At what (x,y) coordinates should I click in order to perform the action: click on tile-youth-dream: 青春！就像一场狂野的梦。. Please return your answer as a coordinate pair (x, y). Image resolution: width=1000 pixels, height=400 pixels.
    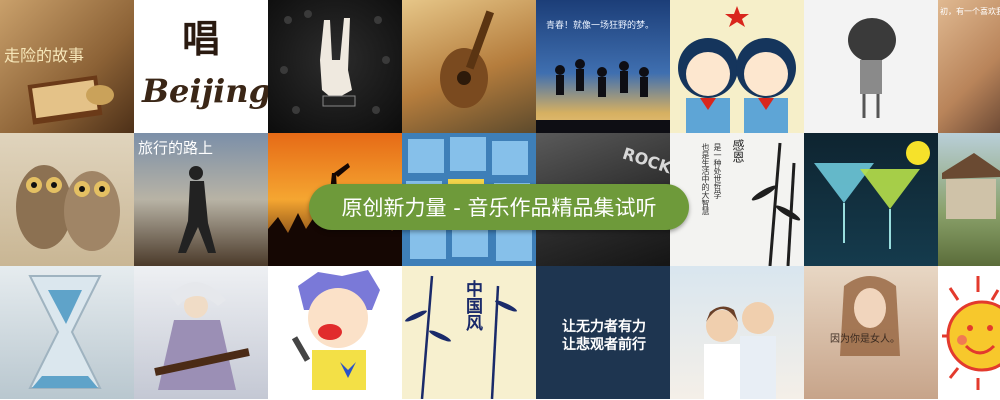
    Looking at the image, I should click on (603, 66).